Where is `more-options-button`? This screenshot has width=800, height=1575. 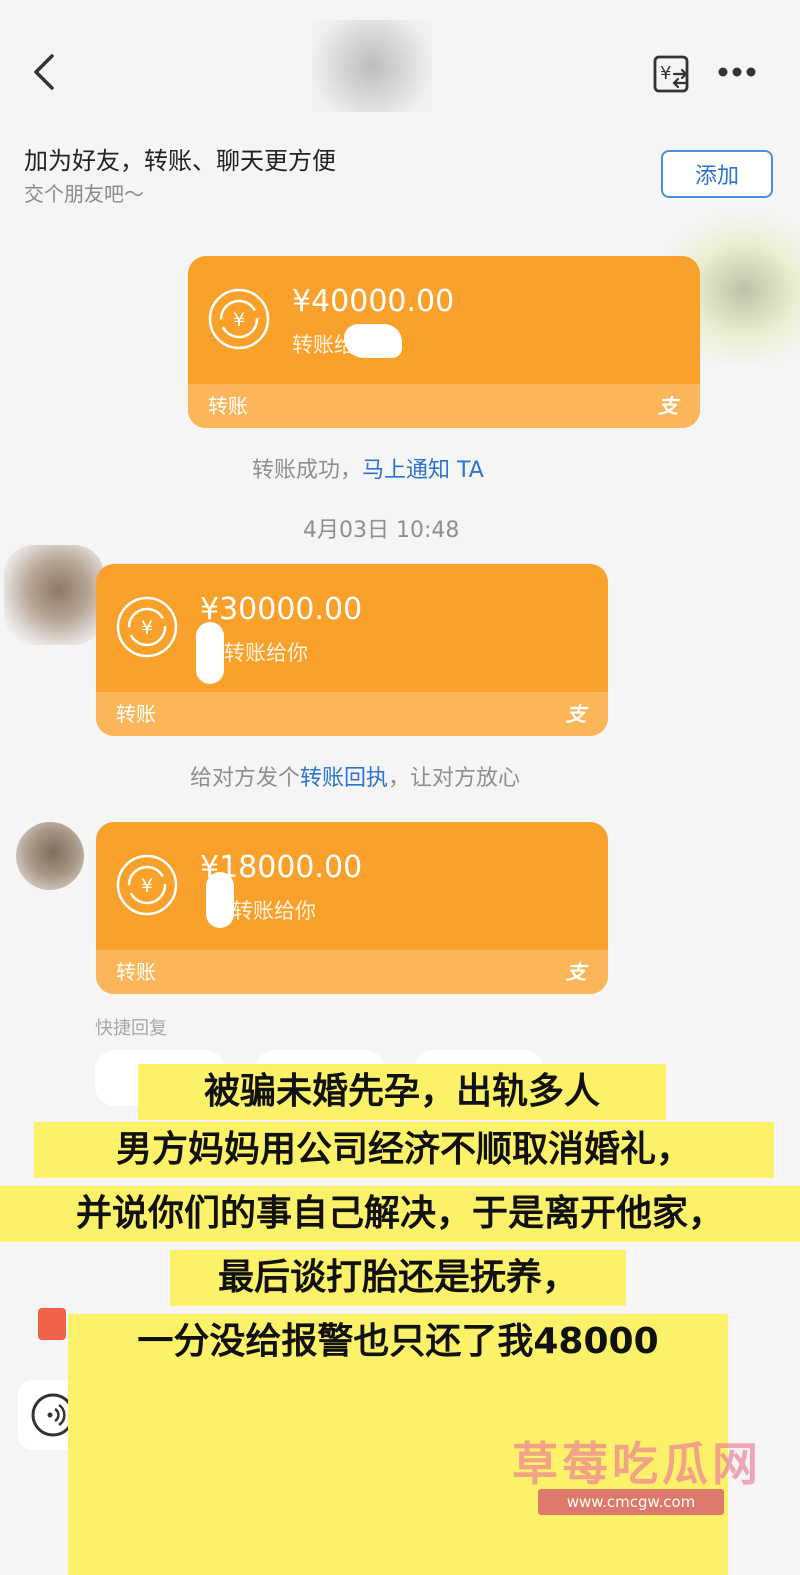 more-options-button is located at coordinates (738, 72).